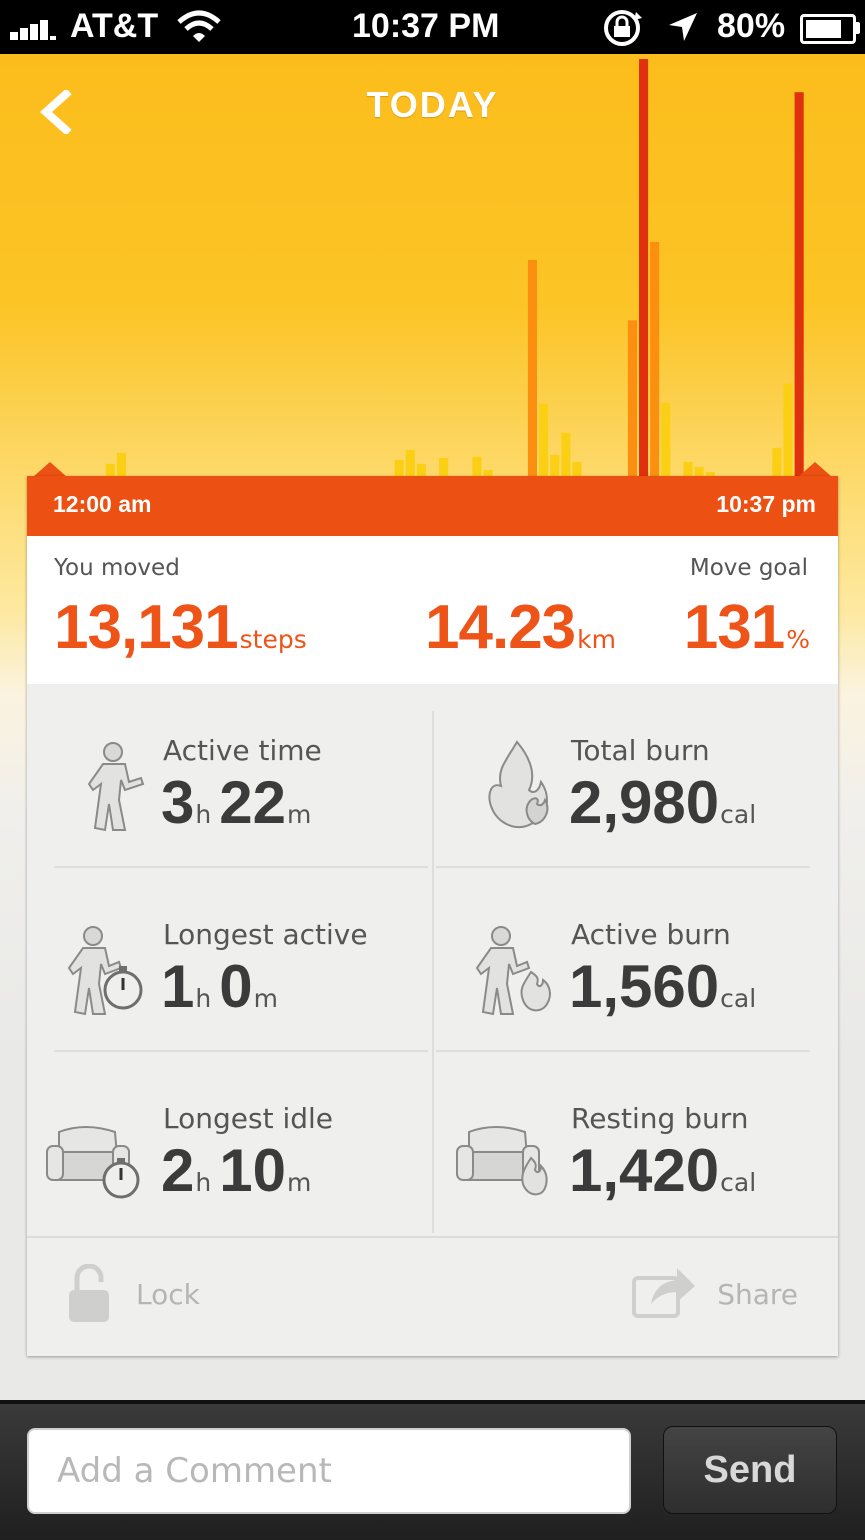  Describe the element at coordinates (242, 750) in the screenshot. I see `stat-label: Active time` at that location.